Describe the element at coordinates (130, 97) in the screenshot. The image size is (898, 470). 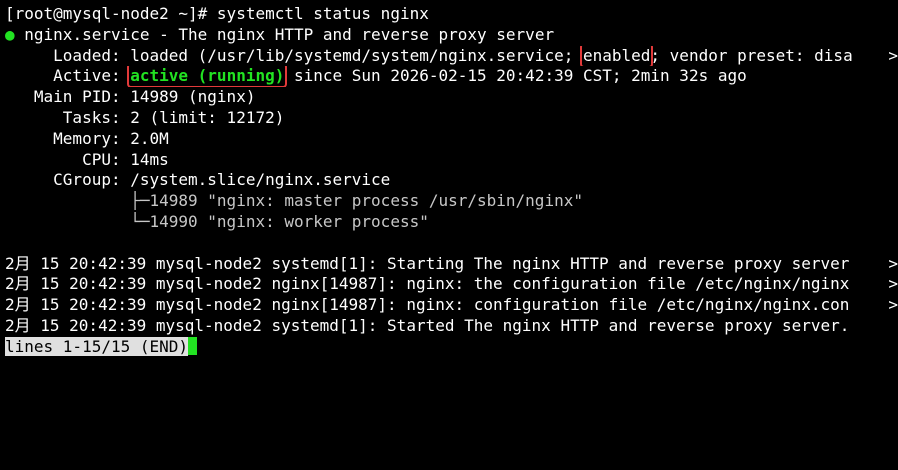
I see `main-pid-line: Main PID: 14989 (nginx)` at that location.